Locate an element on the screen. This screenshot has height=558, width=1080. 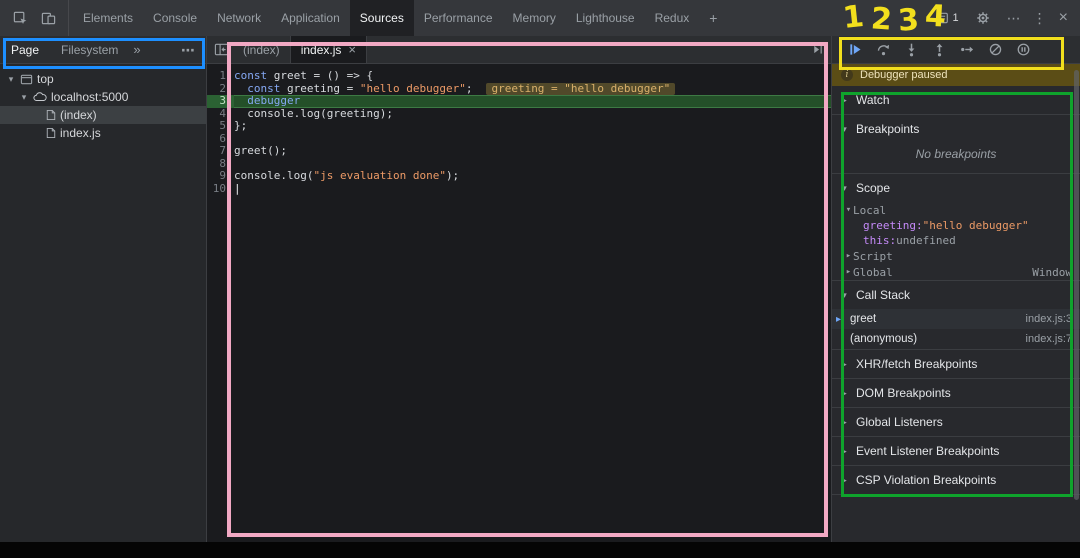
file-tab-index-js: index.js × is located at coordinates (328, 49).